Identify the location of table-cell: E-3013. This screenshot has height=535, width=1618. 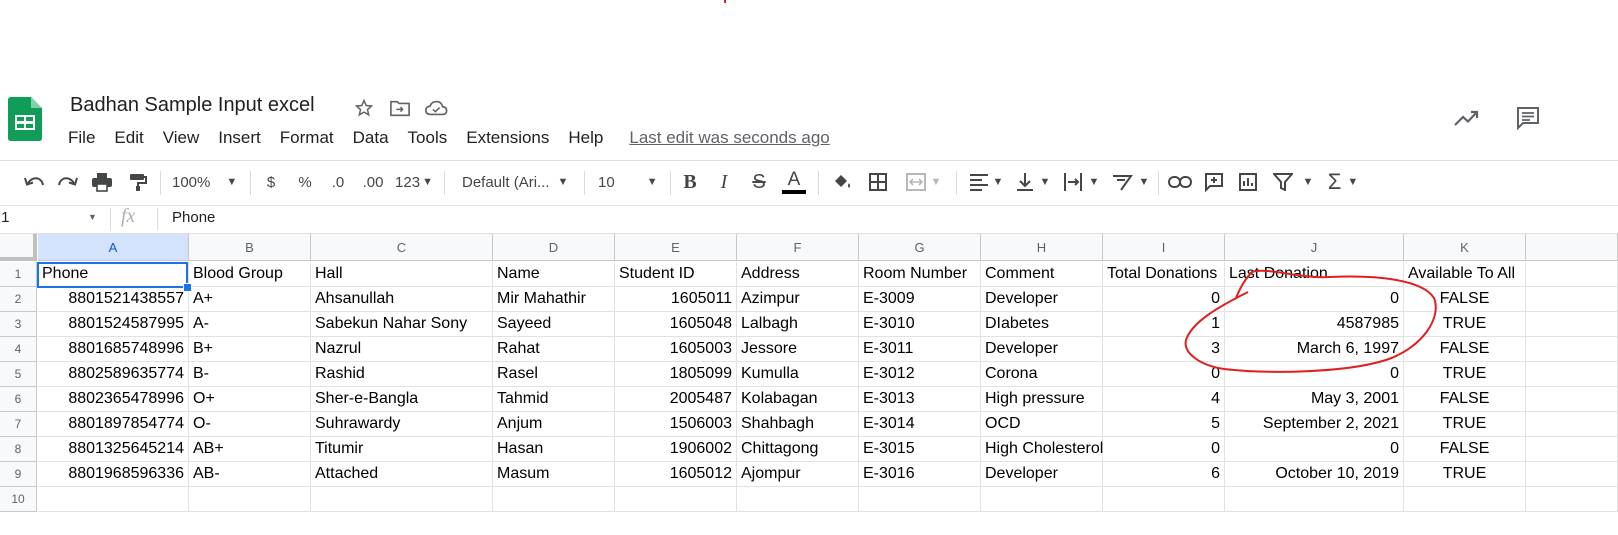
(920, 399).